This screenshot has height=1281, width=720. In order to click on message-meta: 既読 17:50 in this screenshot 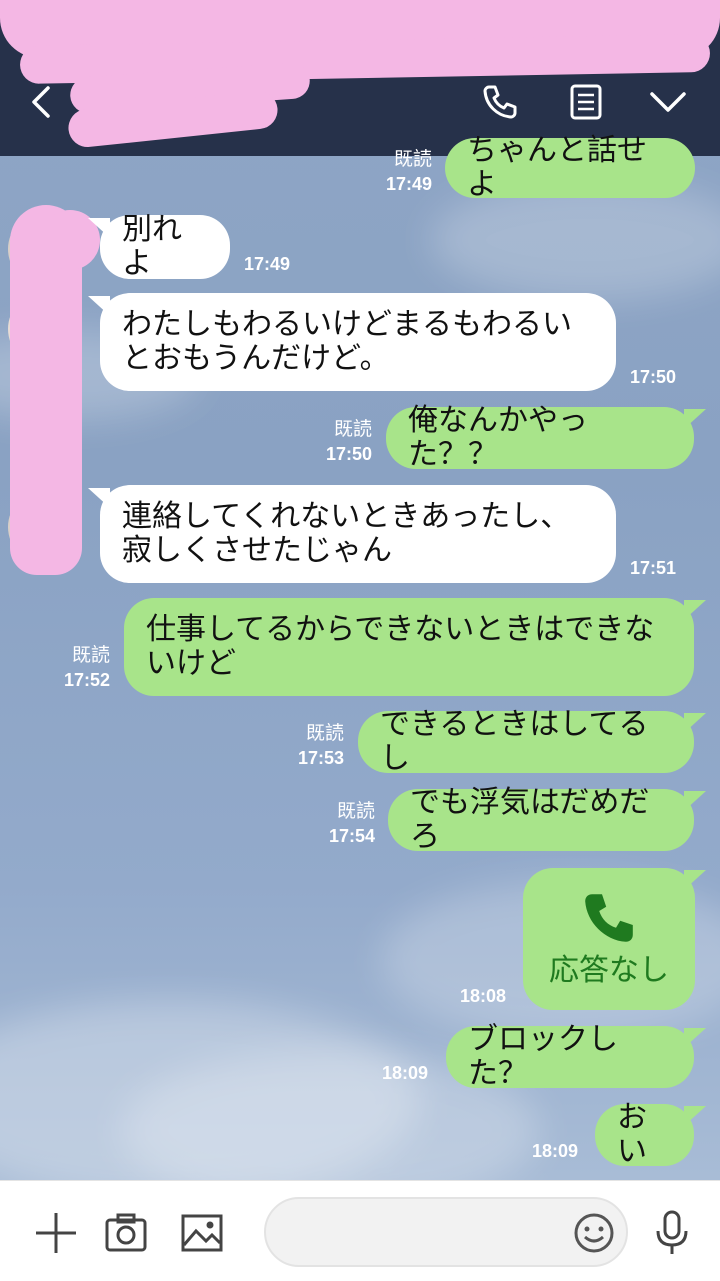, I will do `click(336, 442)`.